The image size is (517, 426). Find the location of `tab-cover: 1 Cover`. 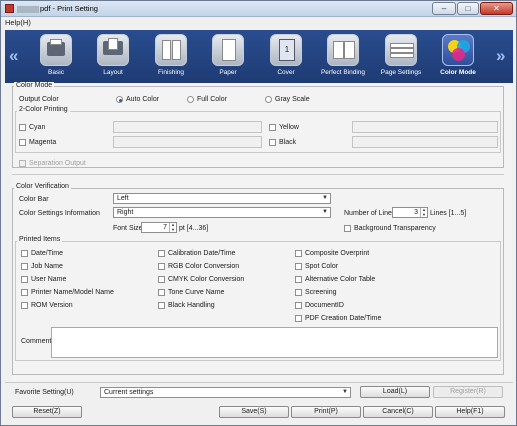

tab-cover: 1 Cover is located at coordinates (286, 57).